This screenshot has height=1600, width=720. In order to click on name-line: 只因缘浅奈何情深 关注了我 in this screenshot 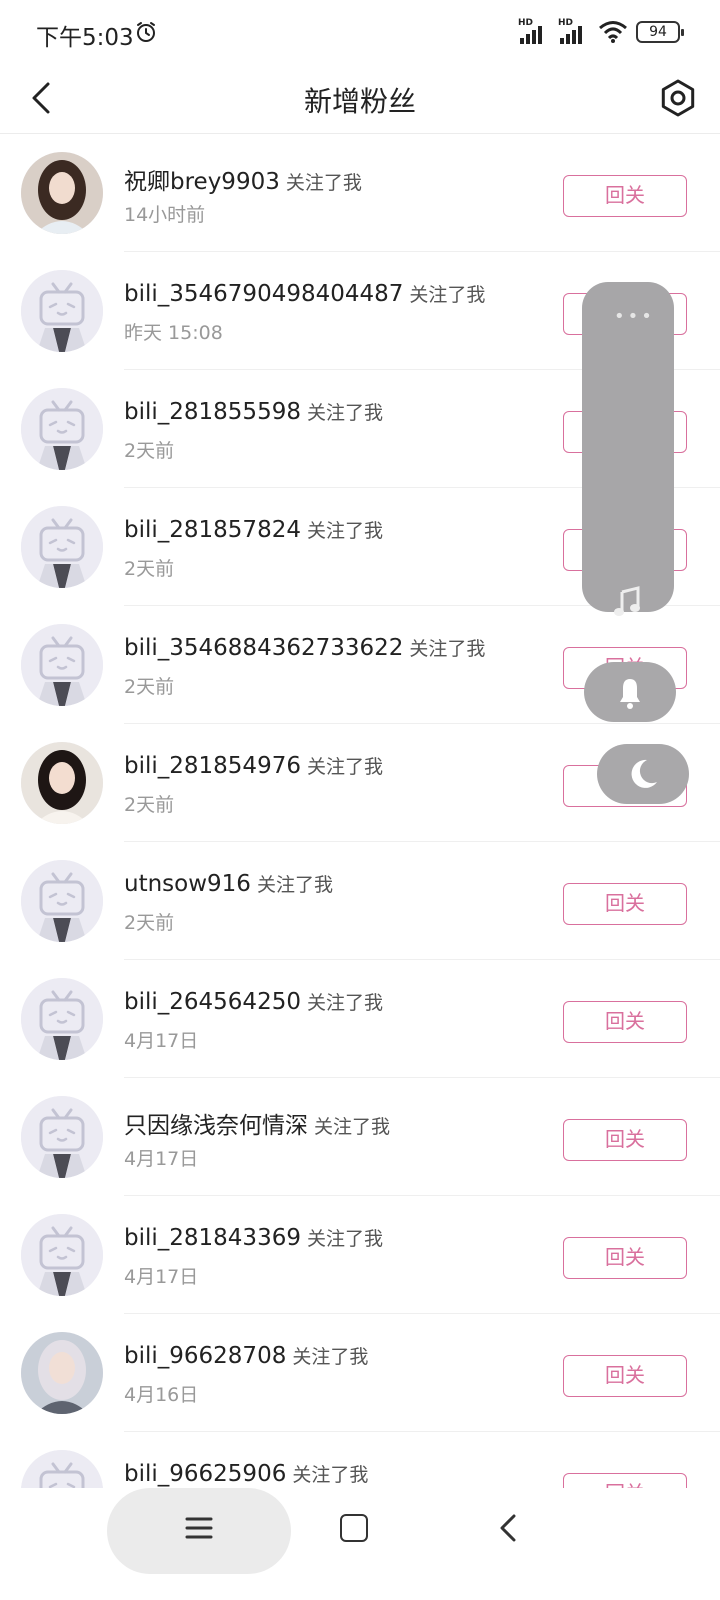, I will do `click(257, 1123)`.